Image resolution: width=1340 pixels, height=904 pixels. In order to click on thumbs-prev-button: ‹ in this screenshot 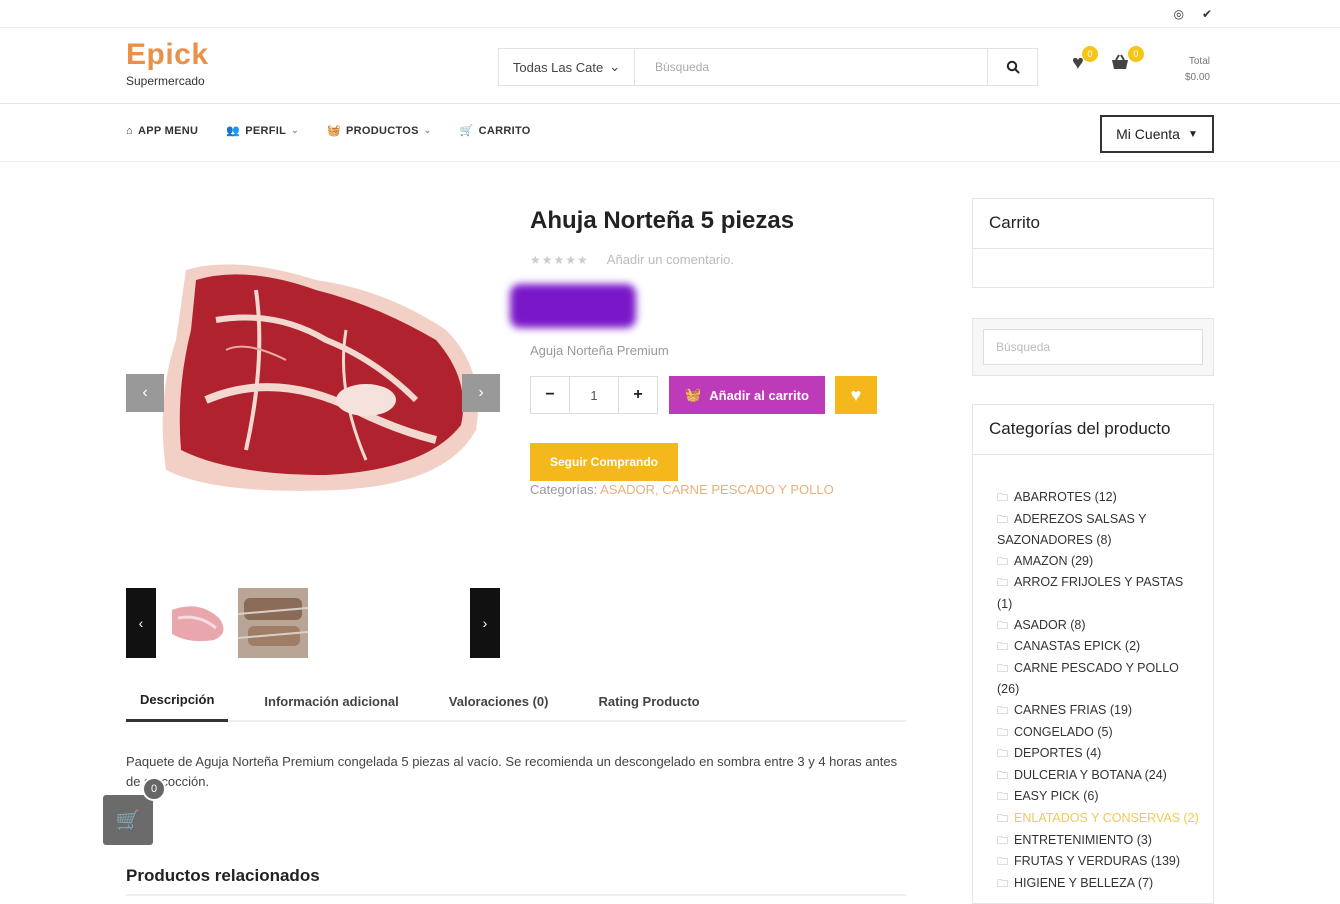, I will do `click(141, 623)`.